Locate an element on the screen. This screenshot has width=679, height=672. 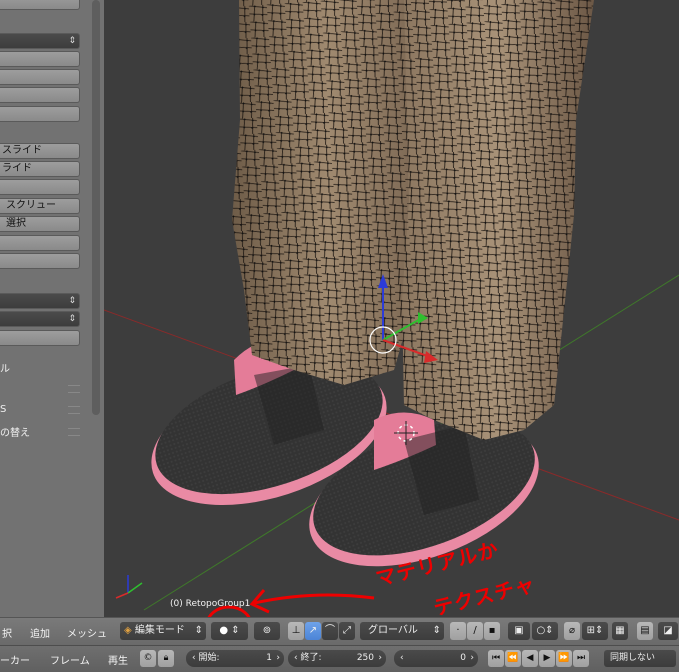
start-frame-value: 1 is located at coordinates (269, 658).